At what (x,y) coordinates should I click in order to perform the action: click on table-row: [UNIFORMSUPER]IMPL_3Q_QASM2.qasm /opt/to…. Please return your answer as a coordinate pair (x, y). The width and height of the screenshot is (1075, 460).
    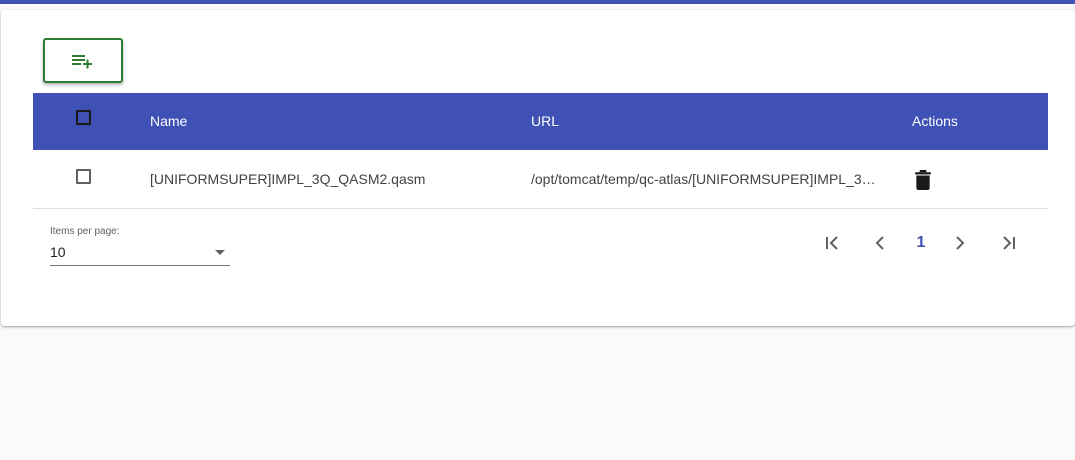
    Looking at the image, I should click on (540, 179).